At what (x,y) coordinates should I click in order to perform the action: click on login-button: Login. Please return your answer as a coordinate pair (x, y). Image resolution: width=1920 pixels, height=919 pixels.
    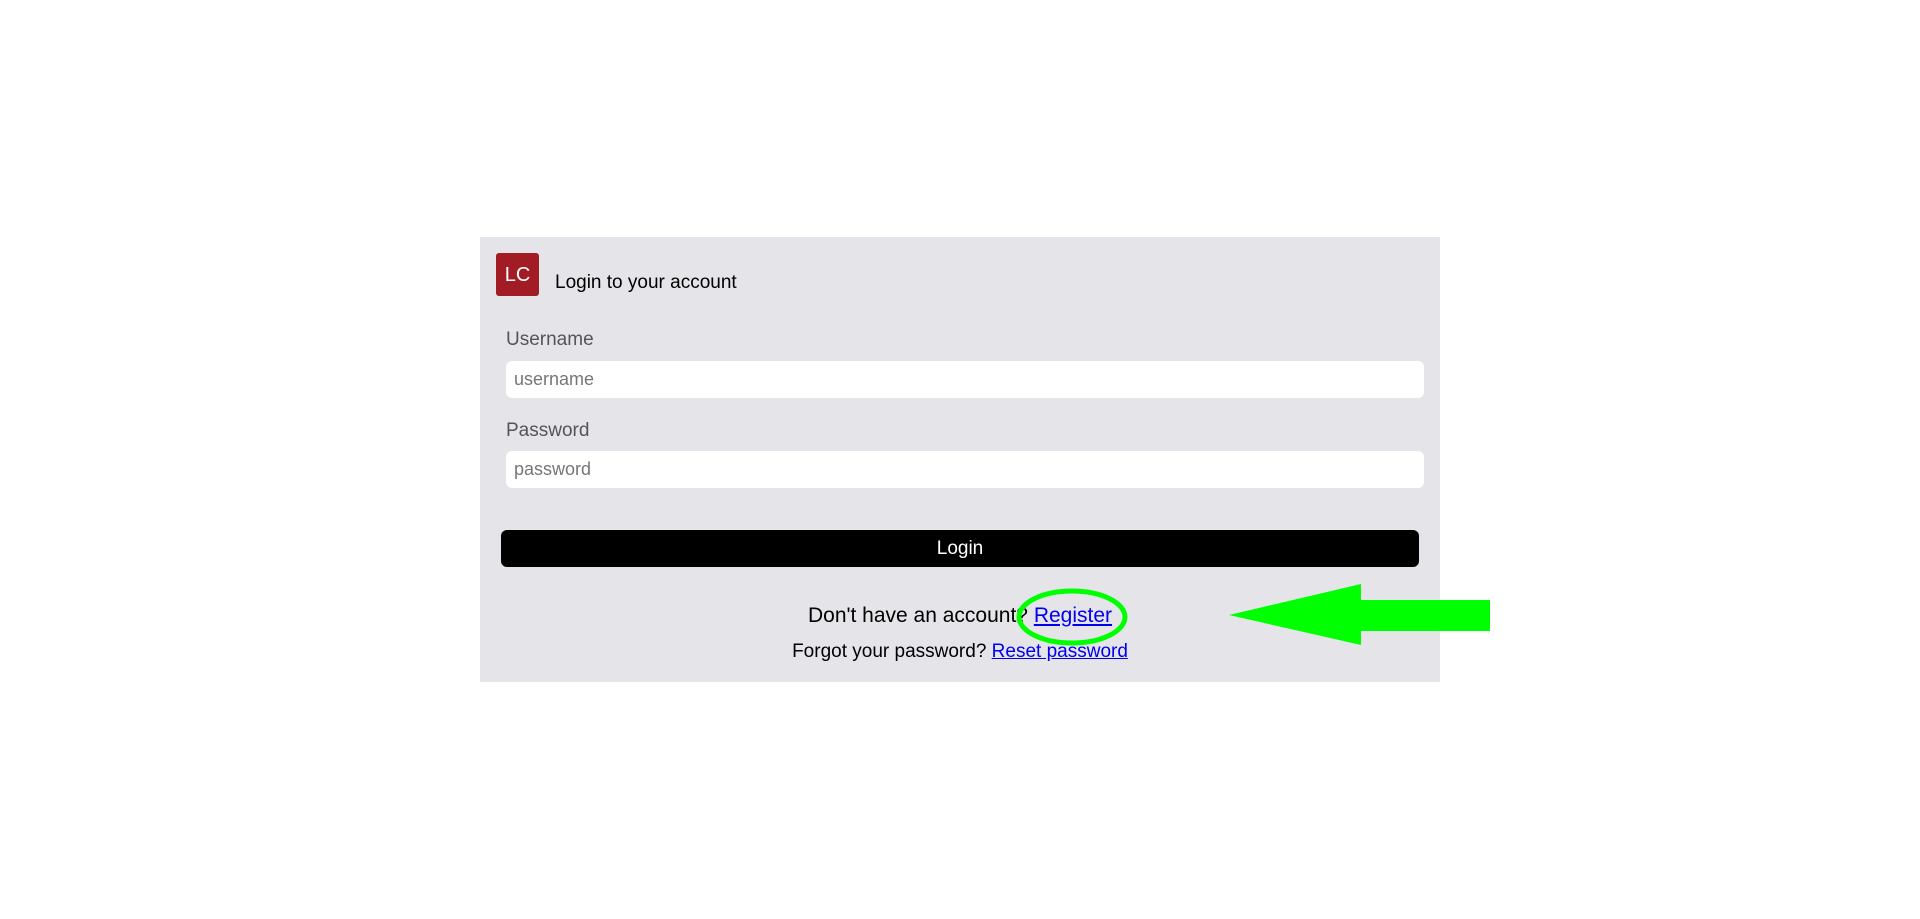
    Looking at the image, I should click on (960, 548).